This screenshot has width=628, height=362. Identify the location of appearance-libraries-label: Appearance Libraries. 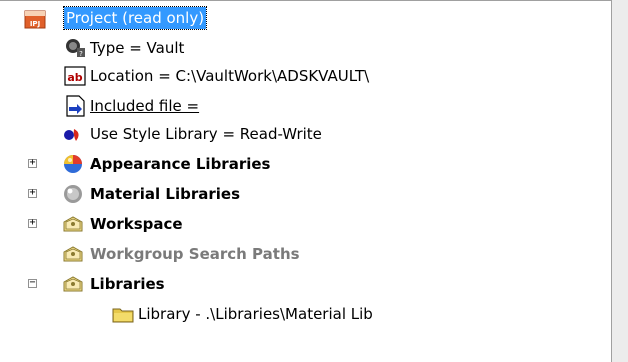
(180, 164).